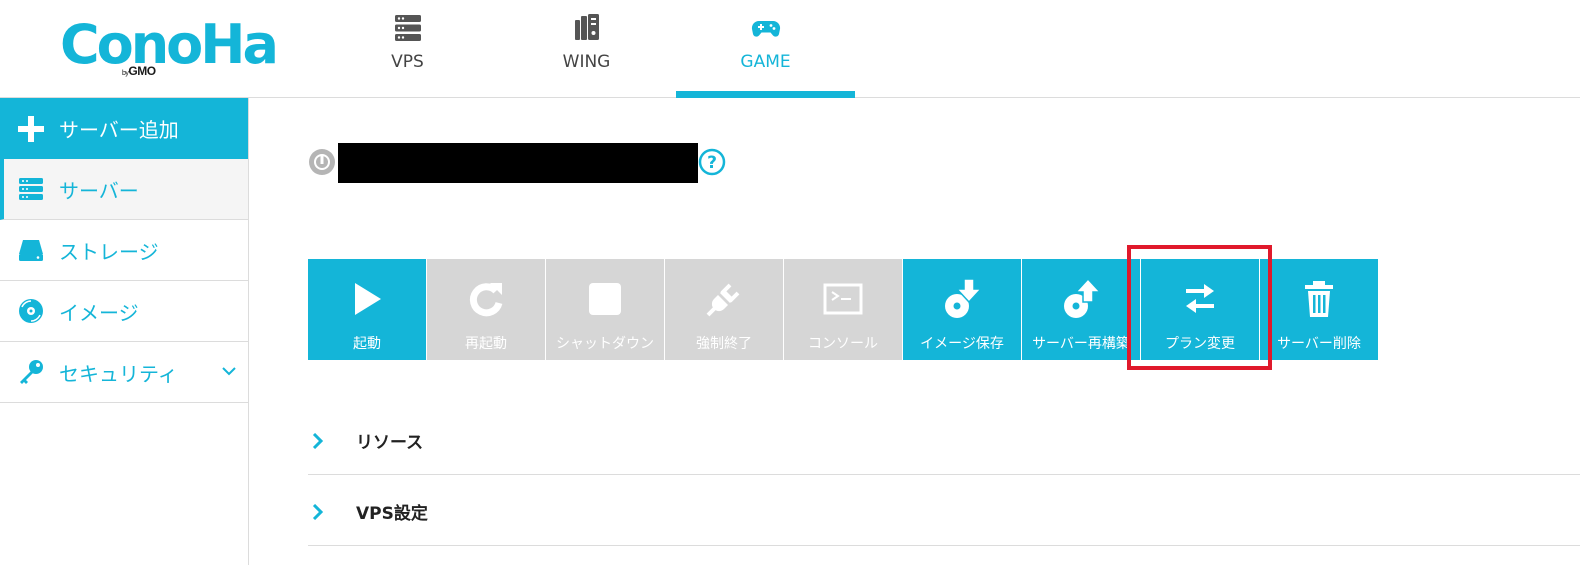  Describe the element at coordinates (392, 514) in the screenshot. I see `section-title: VPS設定` at that location.